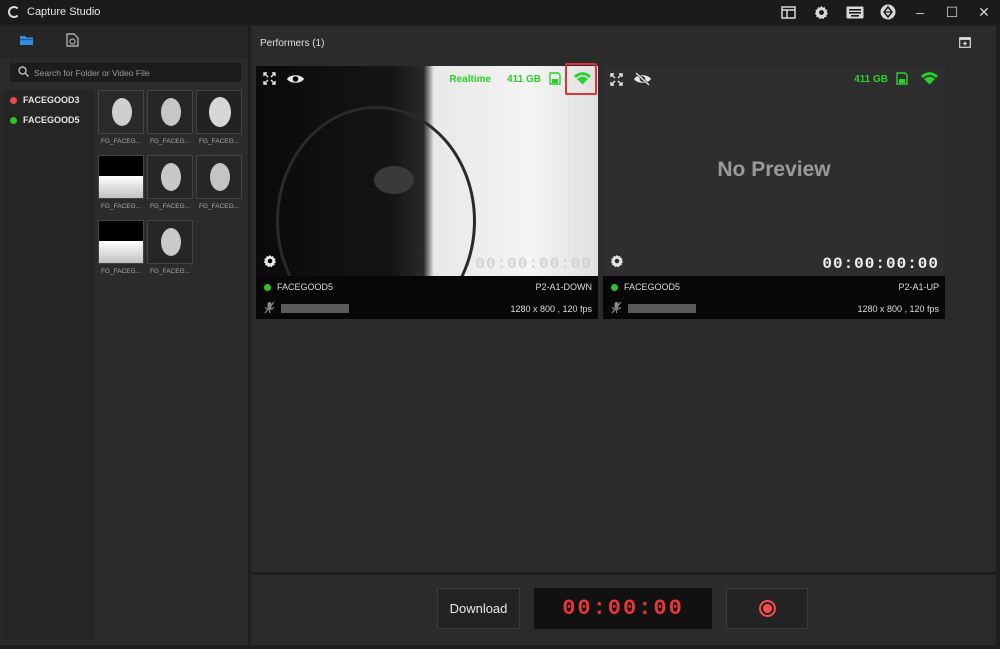  What do you see at coordinates (292, 43) in the screenshot?
I see `performers-title: Performers (1)` at bounding box center [292, 43].